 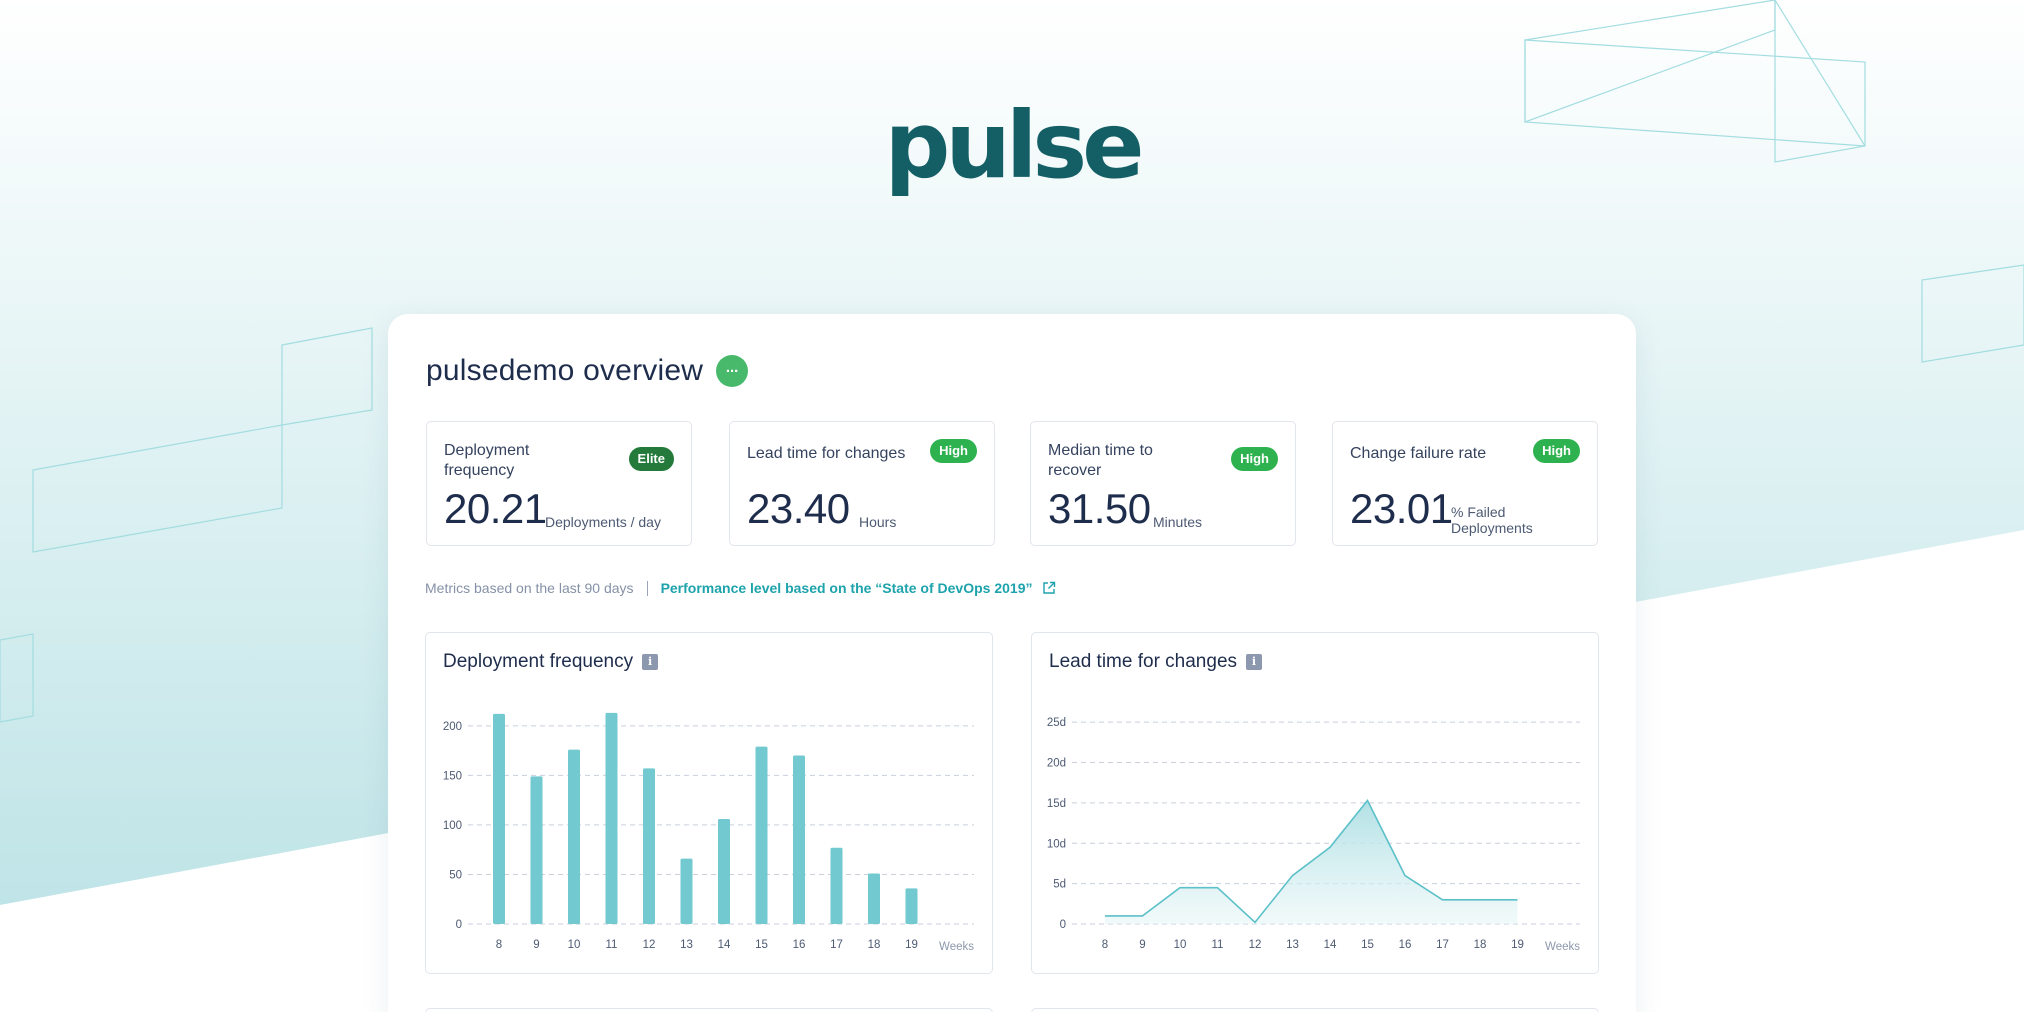 What do you see at coordinates (1492, 520) in the screenshot?
I see `metric-unit: % Failed Deployments` at bounding box center [1492, 520].